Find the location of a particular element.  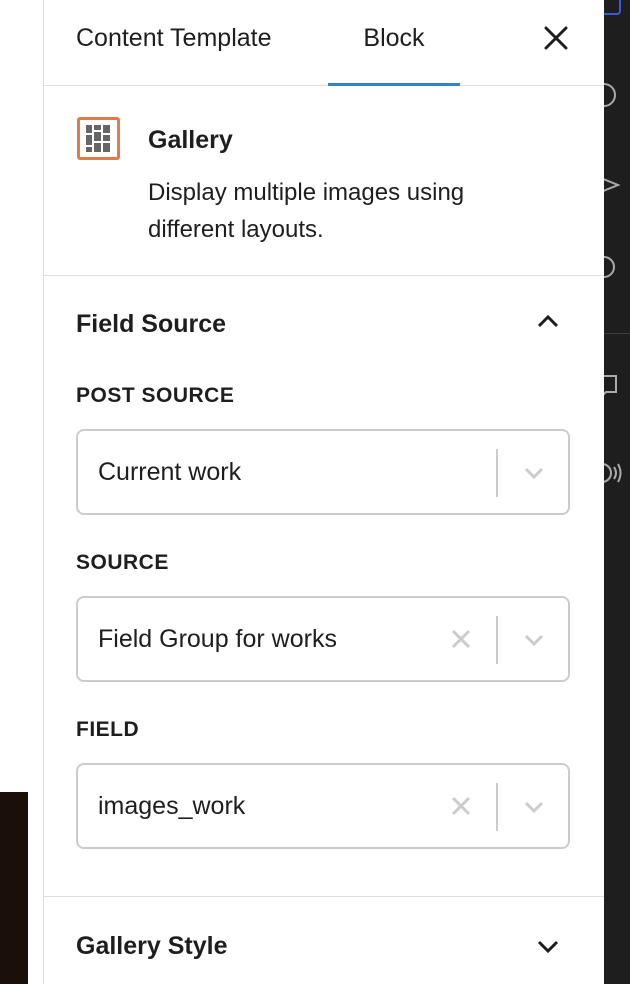

post-source-label: POST SOURCE is located at coordinates (155, 395).